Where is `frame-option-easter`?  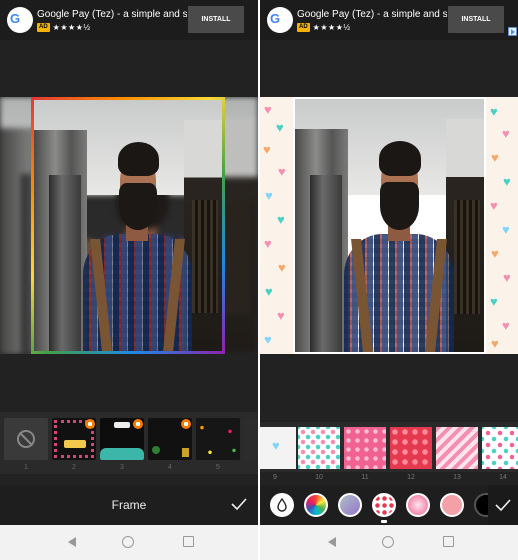 frame-option-easter is located at coordinates (74, 439).